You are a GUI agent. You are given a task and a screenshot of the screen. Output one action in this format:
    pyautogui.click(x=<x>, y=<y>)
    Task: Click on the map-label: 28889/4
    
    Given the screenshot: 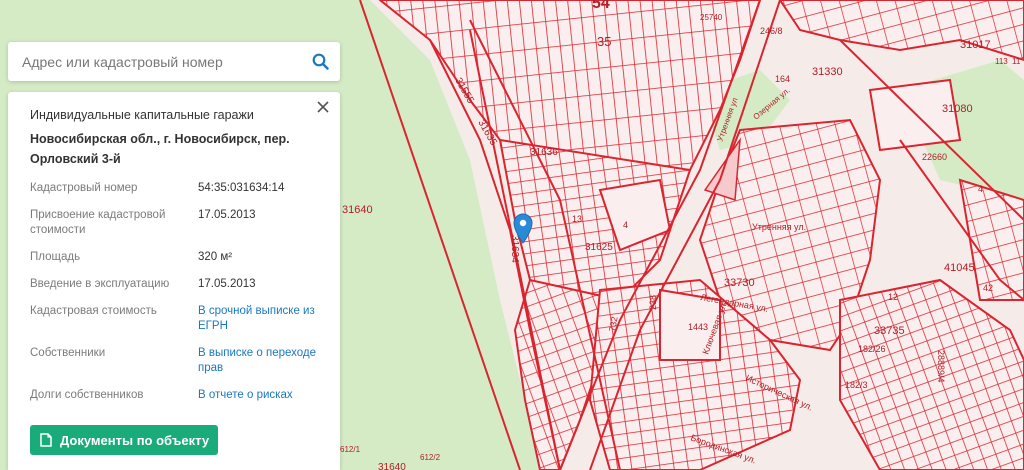 What is the action you would take?
    pyautogui.click(x=941, y=366)
    